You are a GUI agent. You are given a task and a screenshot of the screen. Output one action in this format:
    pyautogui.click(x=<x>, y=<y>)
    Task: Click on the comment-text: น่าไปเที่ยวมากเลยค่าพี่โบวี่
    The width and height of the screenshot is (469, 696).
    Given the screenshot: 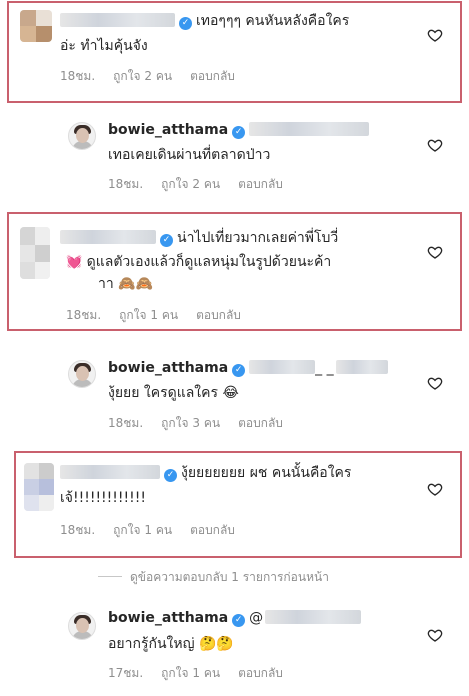 What is the action you would take?
    pyautogui.click(x=258, y=238)
    